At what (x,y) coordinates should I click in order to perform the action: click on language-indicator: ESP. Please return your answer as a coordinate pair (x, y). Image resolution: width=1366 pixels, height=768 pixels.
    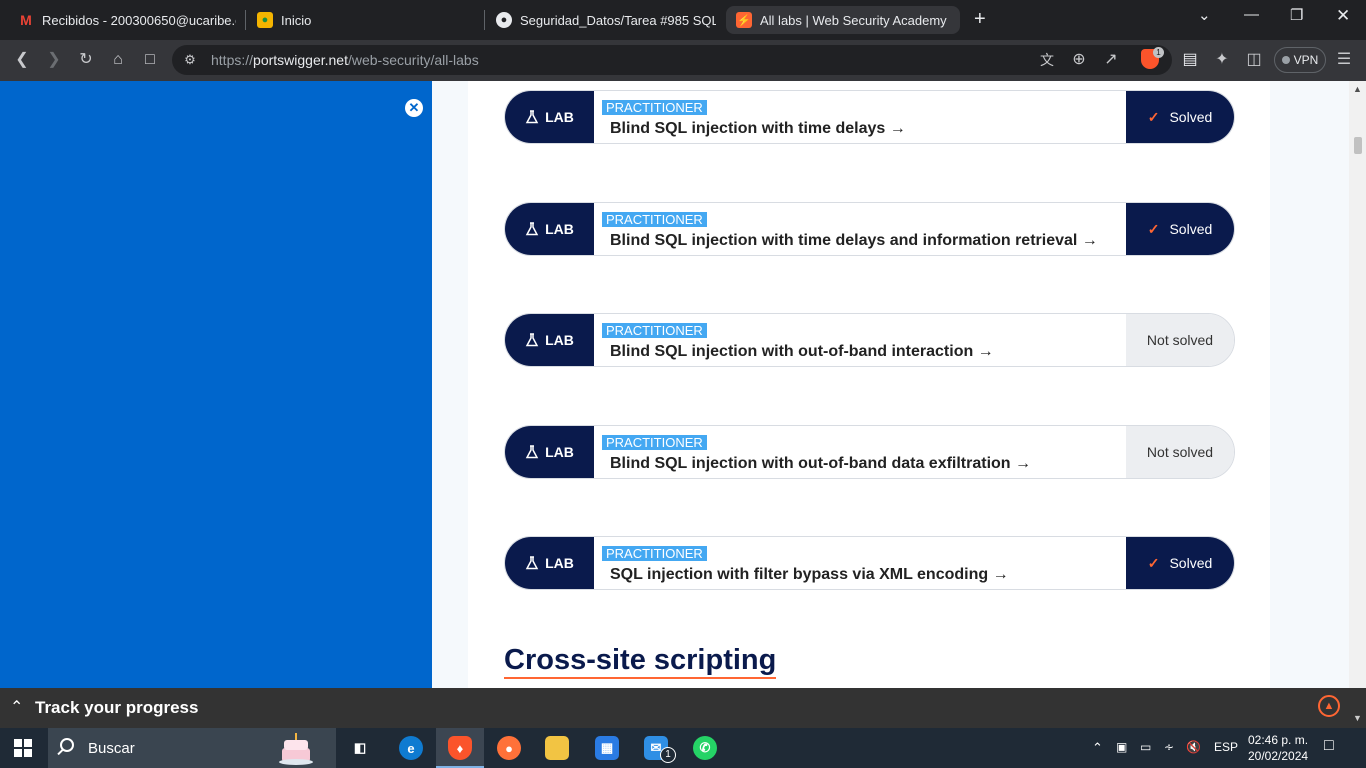
    Looking at the image, I should click on (1226, 747).